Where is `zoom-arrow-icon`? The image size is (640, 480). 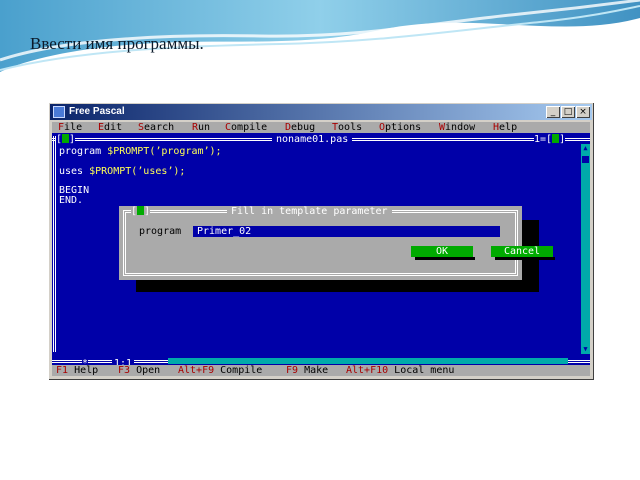 zoom-arrow-icon is located at coordinates (556, 138).